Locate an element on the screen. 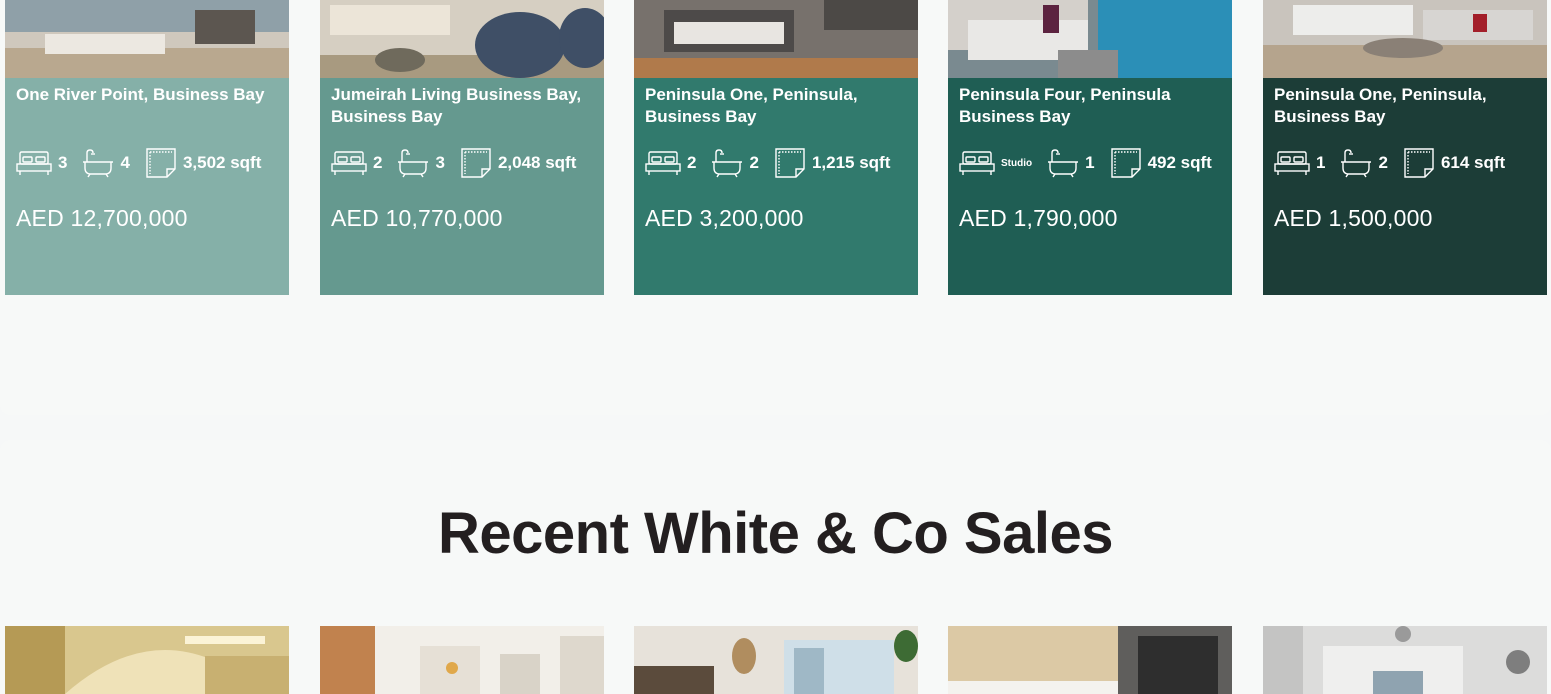 The image size is (1551, 694). area: 614 sqft is located at coordinates (1454, 163).